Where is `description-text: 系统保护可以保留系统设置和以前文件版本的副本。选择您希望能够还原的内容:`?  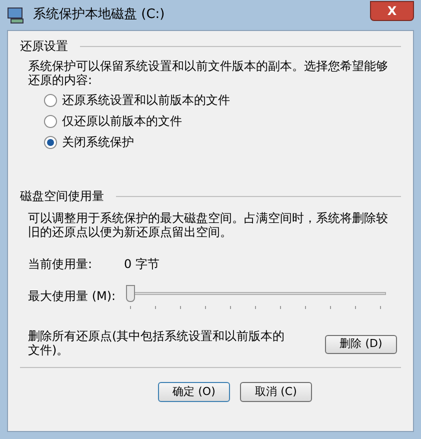
description-text: 系统保护可以保留系统设置和以前文件版本的副本。选择您希望能够还原的内容: is located at coordinates (208, 73).